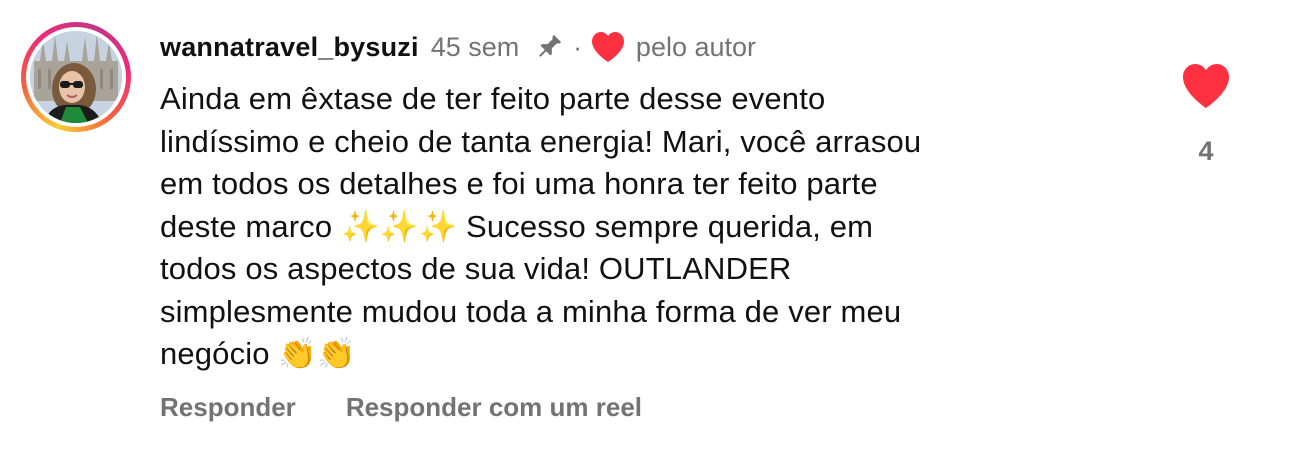 Image resolution: width=1290 pixels, height=450 pixels. I want to click on avatar-photo, so click(76, 77).